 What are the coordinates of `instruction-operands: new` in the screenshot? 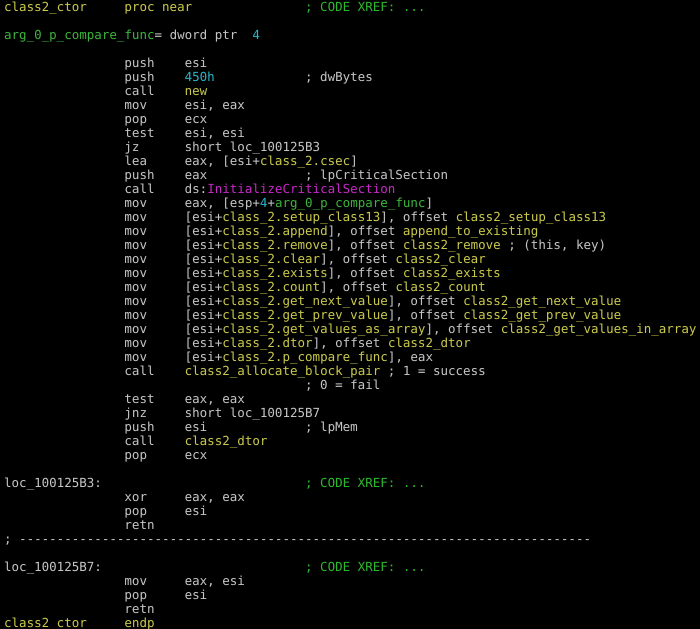 It's located at (196, 91).